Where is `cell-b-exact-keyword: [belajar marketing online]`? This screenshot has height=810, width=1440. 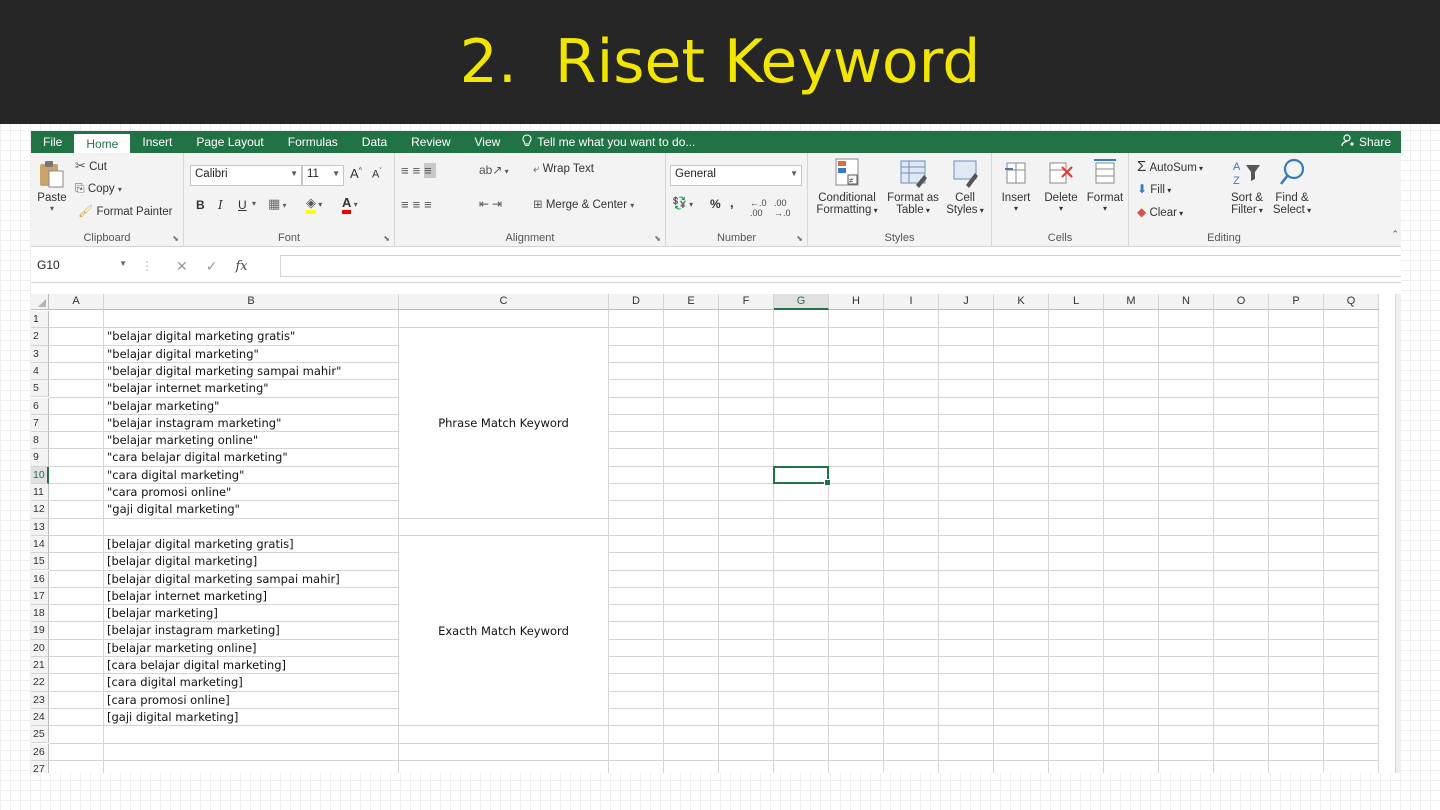 cell-b-exact-keyword: [belajar marketing online] is located at coordinates (182, 648).